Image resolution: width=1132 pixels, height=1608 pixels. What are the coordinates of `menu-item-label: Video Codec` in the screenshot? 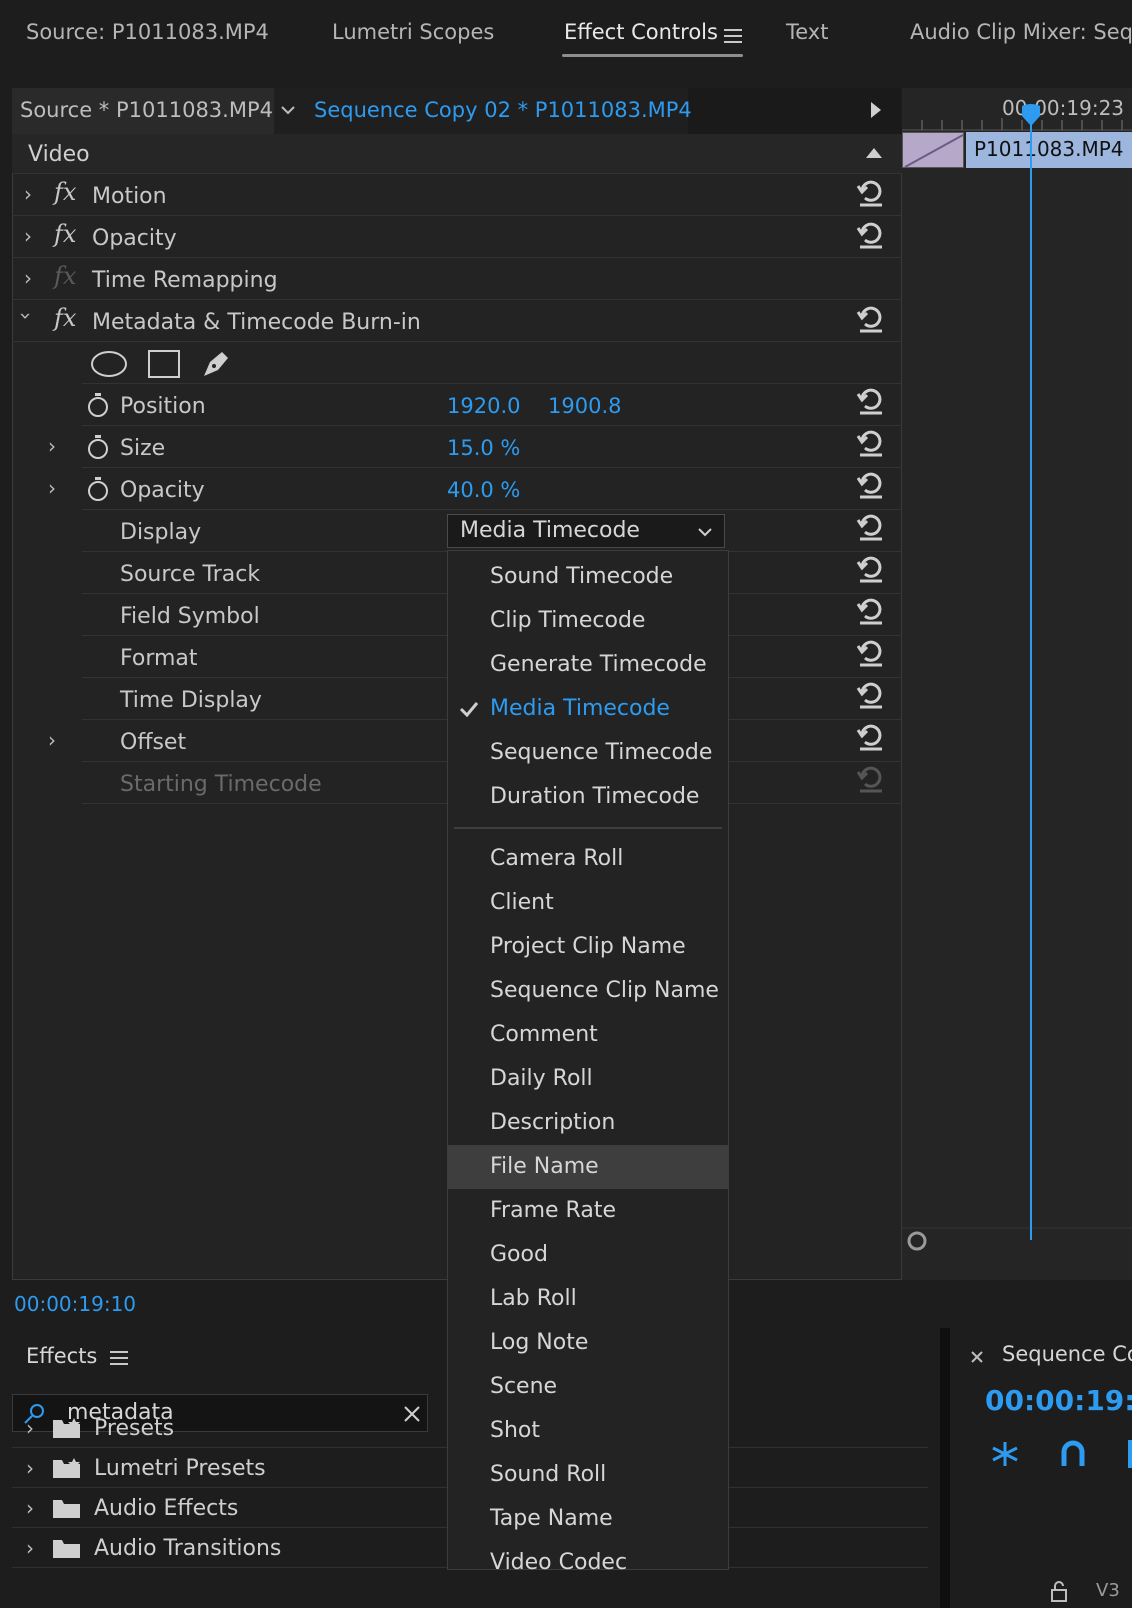 It's located at (559, 1562).